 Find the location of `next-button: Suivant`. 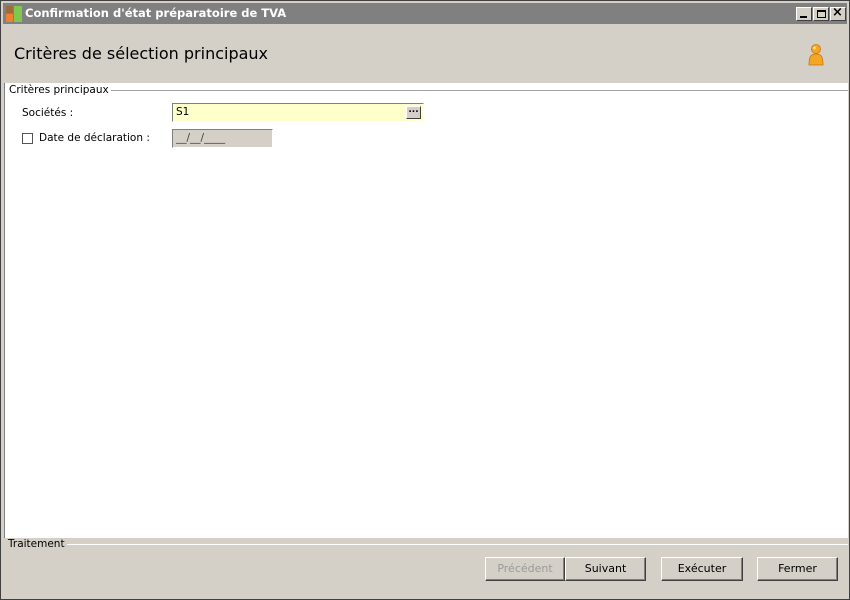

next-button: Suivant is located at coordinates (605, 569).